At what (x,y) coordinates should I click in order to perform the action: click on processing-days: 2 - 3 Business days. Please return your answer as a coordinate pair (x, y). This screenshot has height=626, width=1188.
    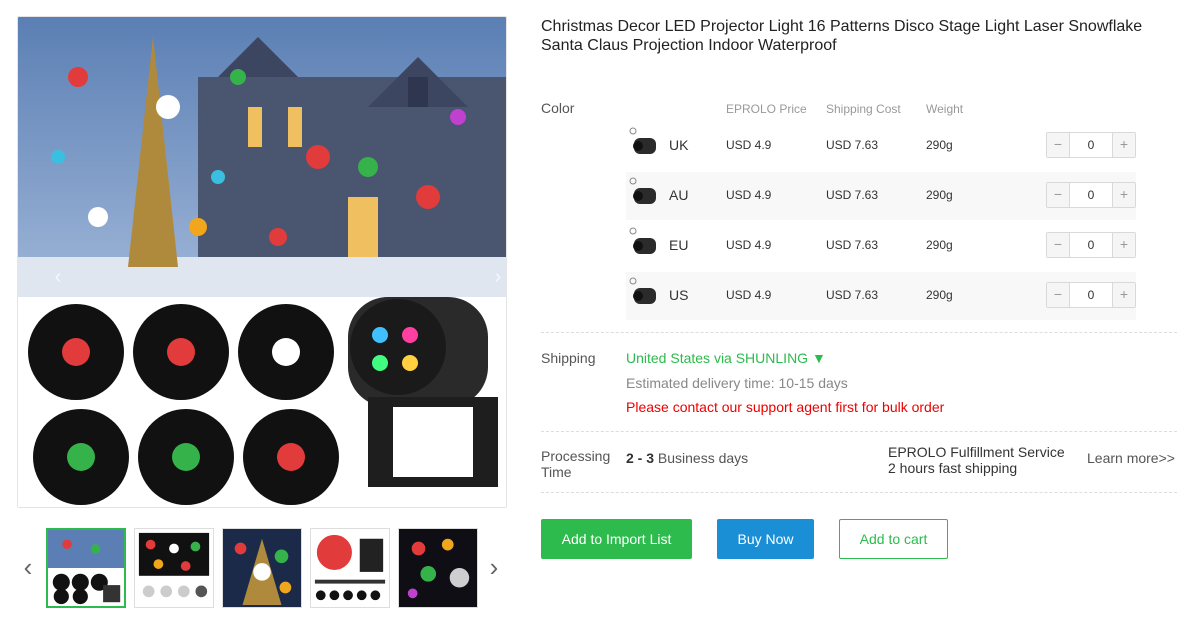
    Looking at the image, I should click on (687, 458).